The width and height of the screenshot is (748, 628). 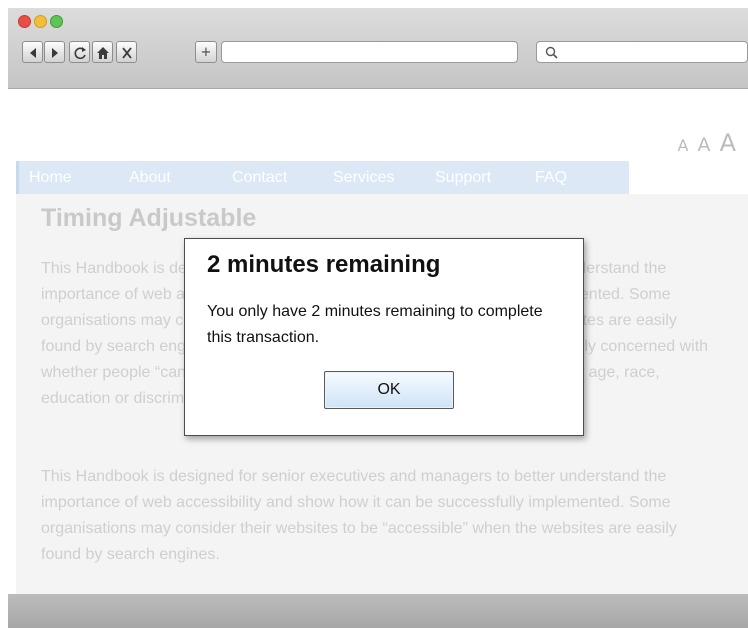 What do you see at coordinates (149, 218) in the screenshot?
I see `page-title: Timing Adjustable` at bounding box center [149, 218].